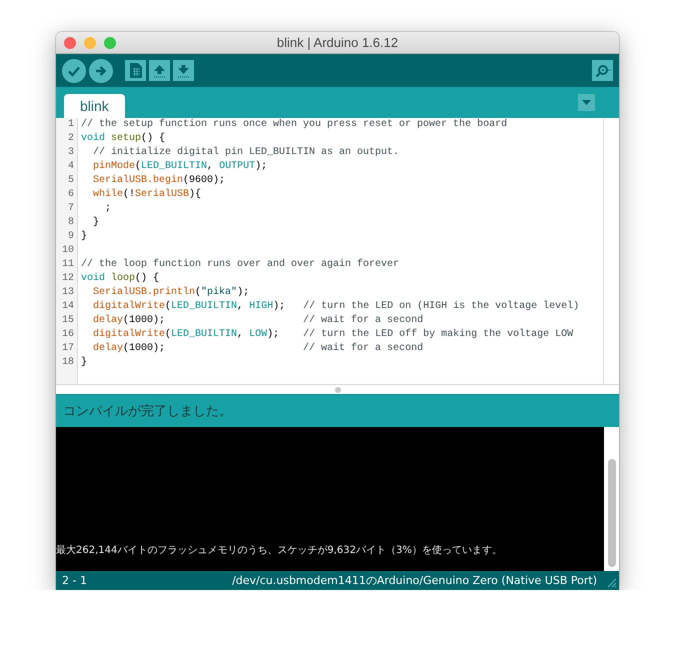 This screenshot has width=675, height=671. I want to click on caret-icon, so click(586, 102).